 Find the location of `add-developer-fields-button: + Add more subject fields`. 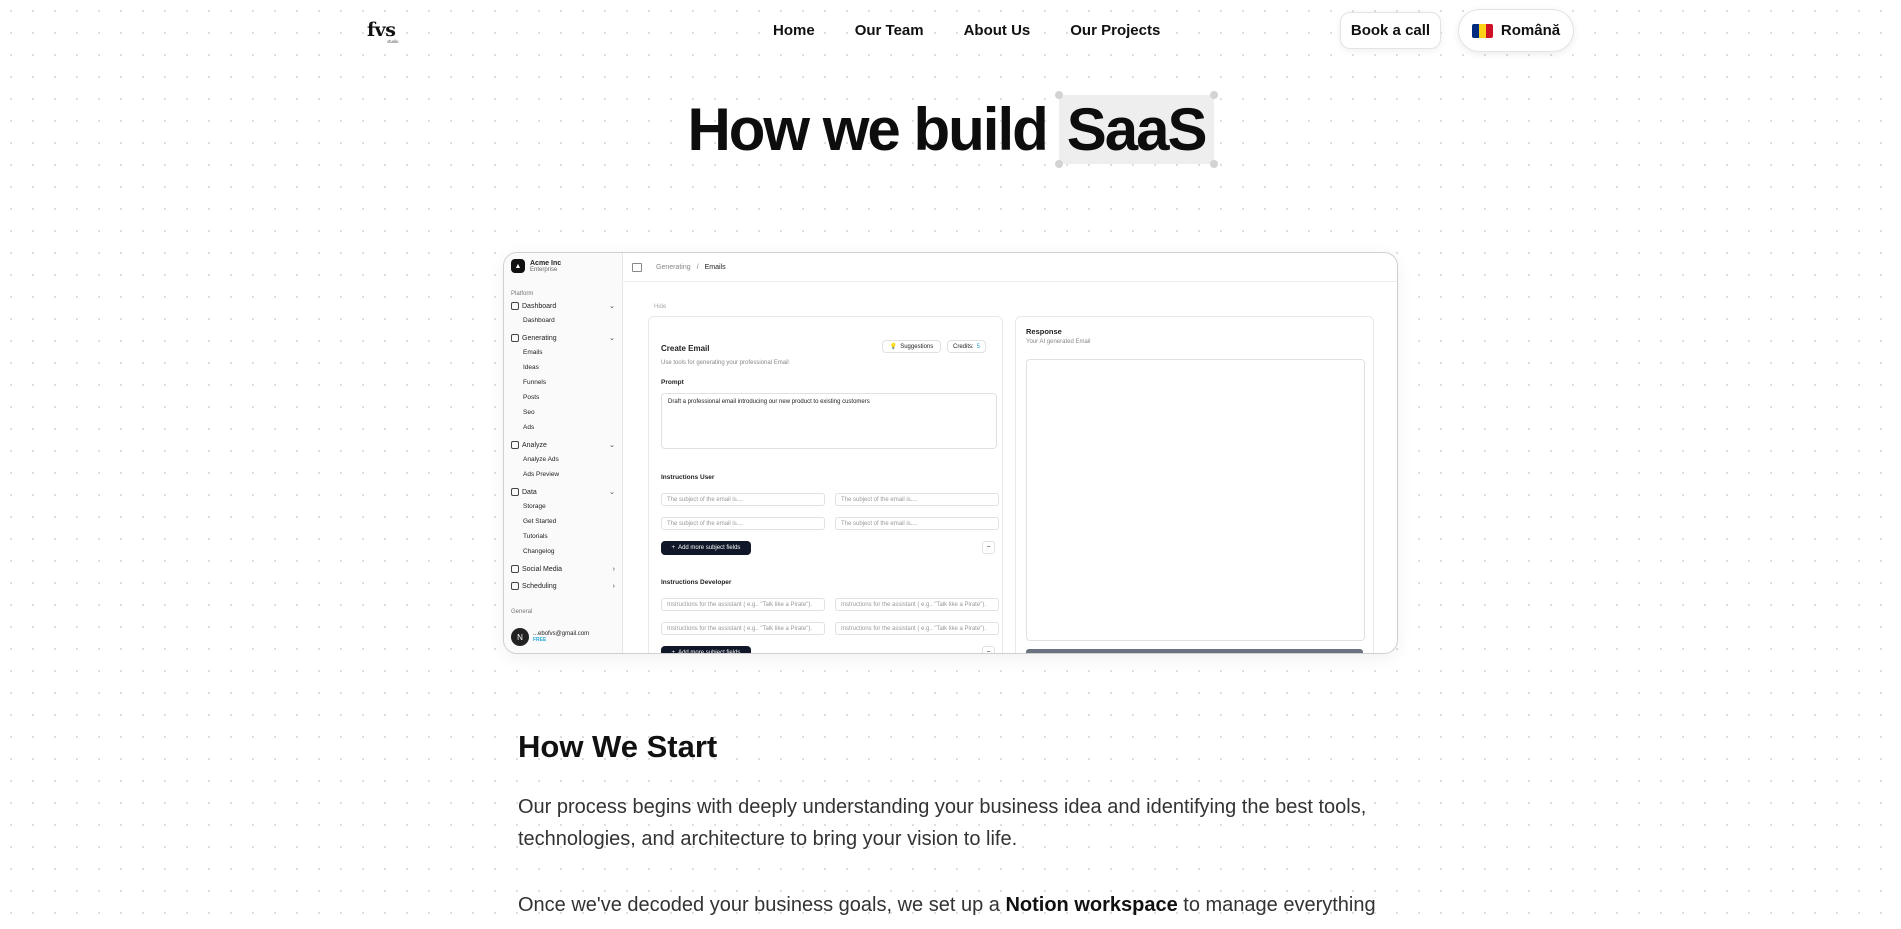

add-developer-fields-button: + Add more subject fields is located at coordinates (706, 650).